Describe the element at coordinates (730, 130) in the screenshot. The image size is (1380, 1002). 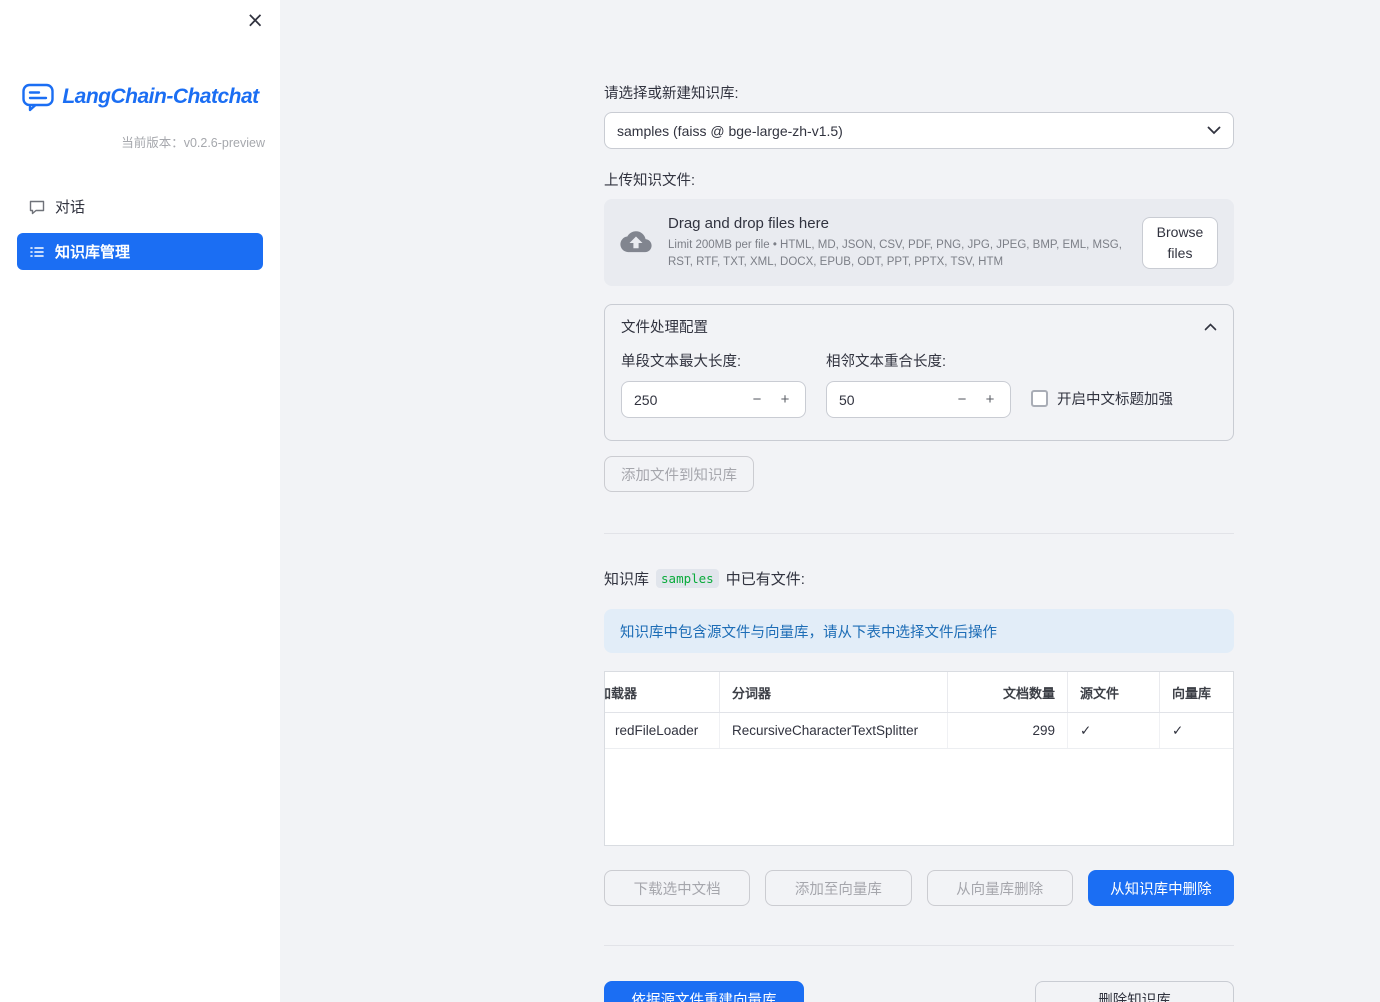
I see `kb-select-value: samples (faiss @ bge-large-zh-v1.5)` at that location.